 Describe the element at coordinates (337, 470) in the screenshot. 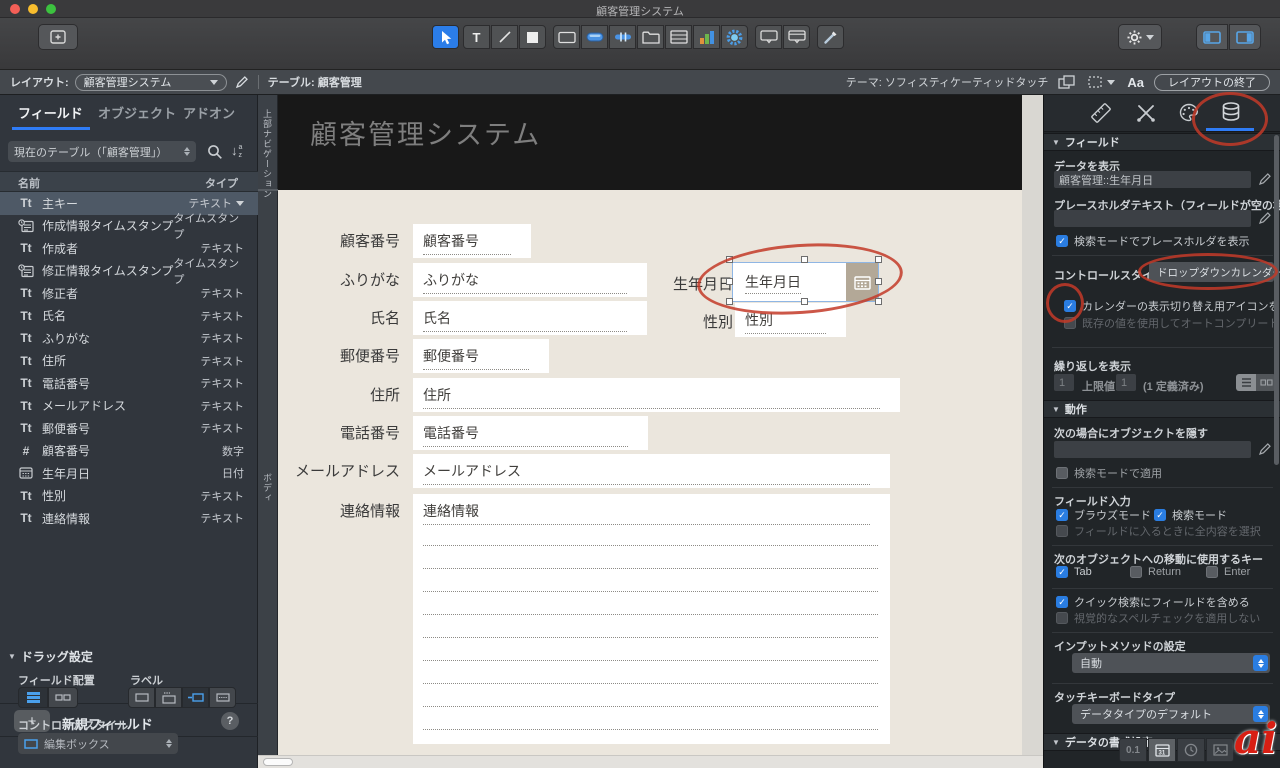

I see `canvas-label-email: メールアドレス` at that location.